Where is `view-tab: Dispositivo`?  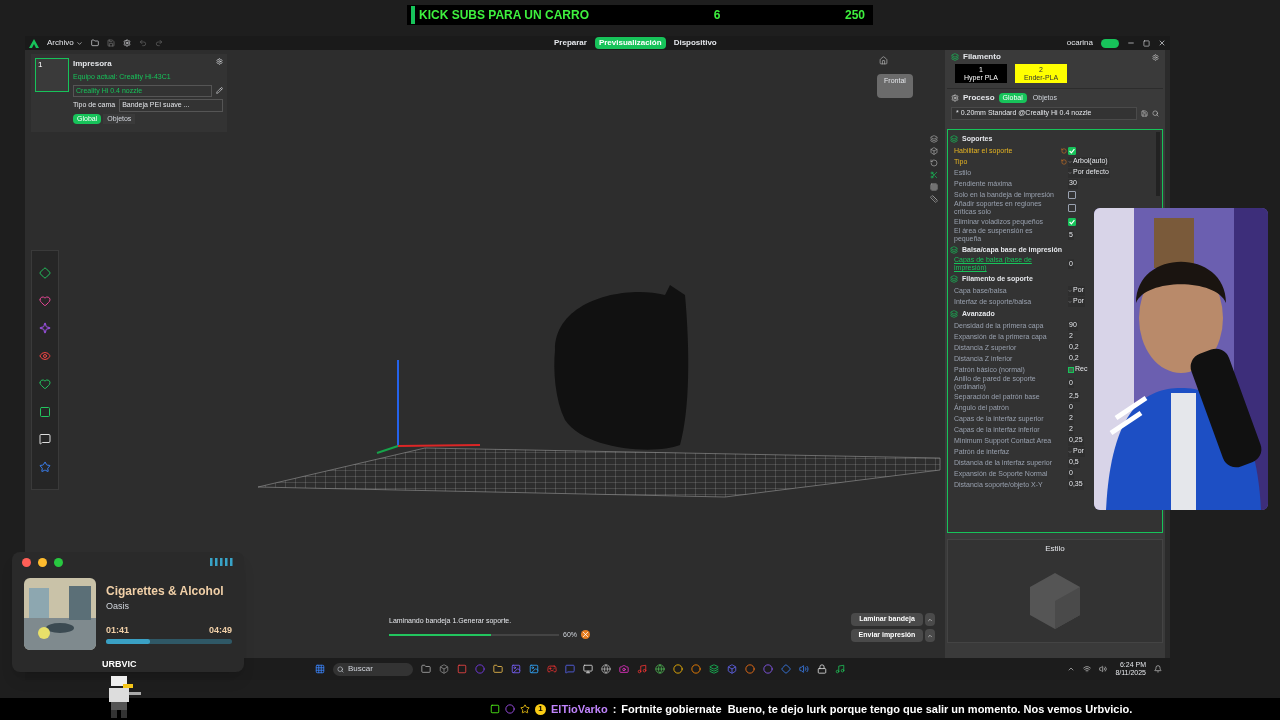
view-tab: Dispositivo is located at coordinates (695, 43).